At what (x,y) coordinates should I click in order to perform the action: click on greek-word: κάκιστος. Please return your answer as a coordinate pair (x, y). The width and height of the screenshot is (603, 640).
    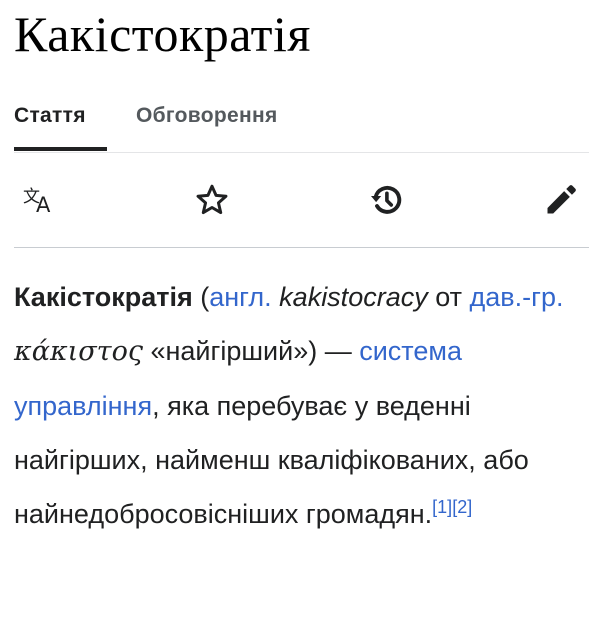
    Looking at the image, I should click on (78, 351).